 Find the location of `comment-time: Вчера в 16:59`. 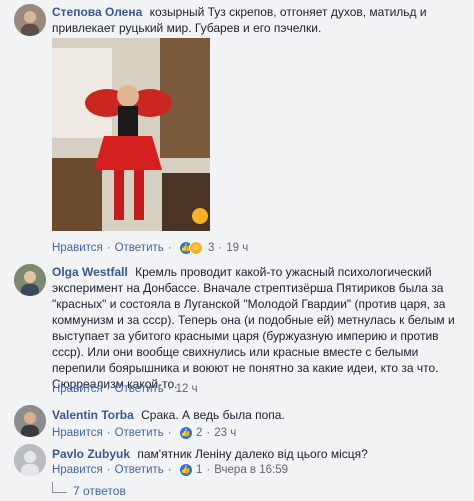

comment-time: Вчера в 16:59 is located at coordinates (251, 470).